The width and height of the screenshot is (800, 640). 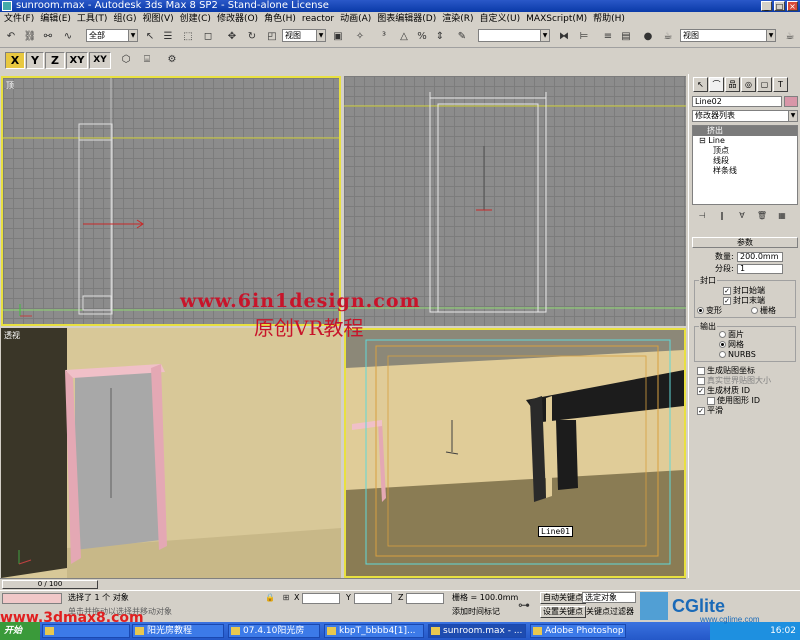 I want to click on menu-maxscript: MAXScript(M), so click(x=556, y=19).